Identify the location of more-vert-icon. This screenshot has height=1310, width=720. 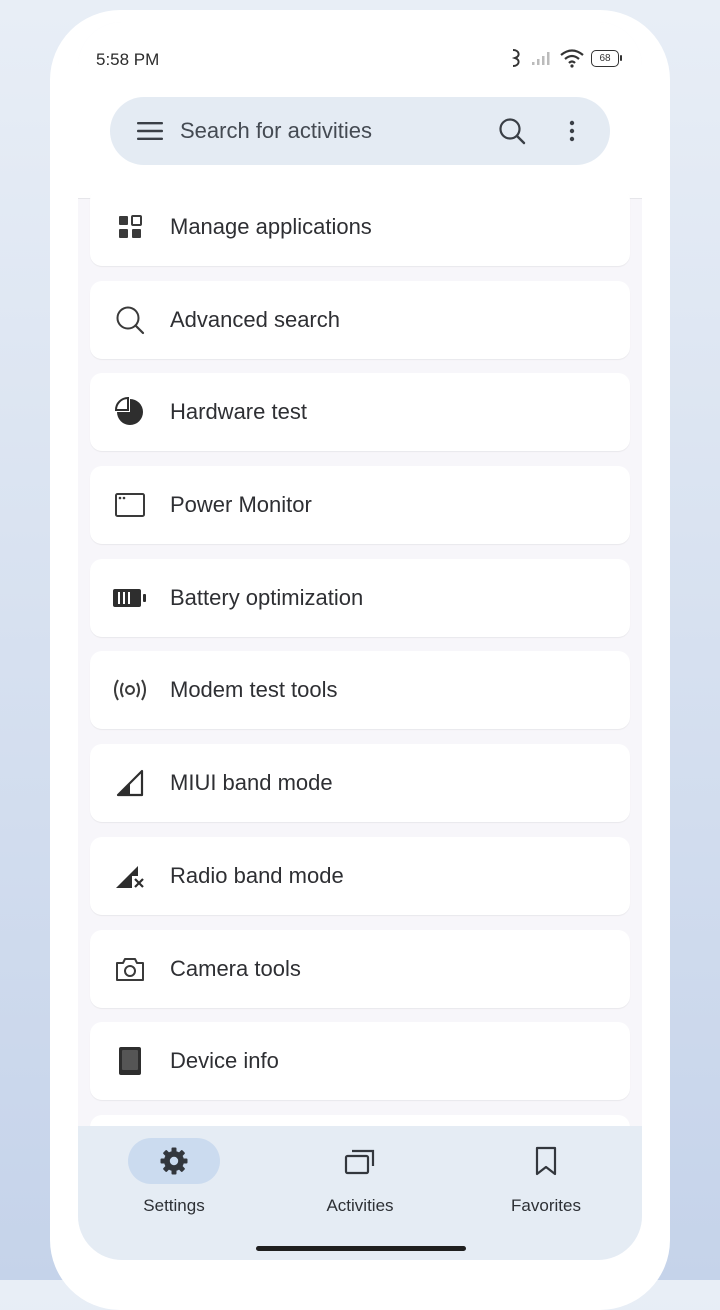
(572, 131).